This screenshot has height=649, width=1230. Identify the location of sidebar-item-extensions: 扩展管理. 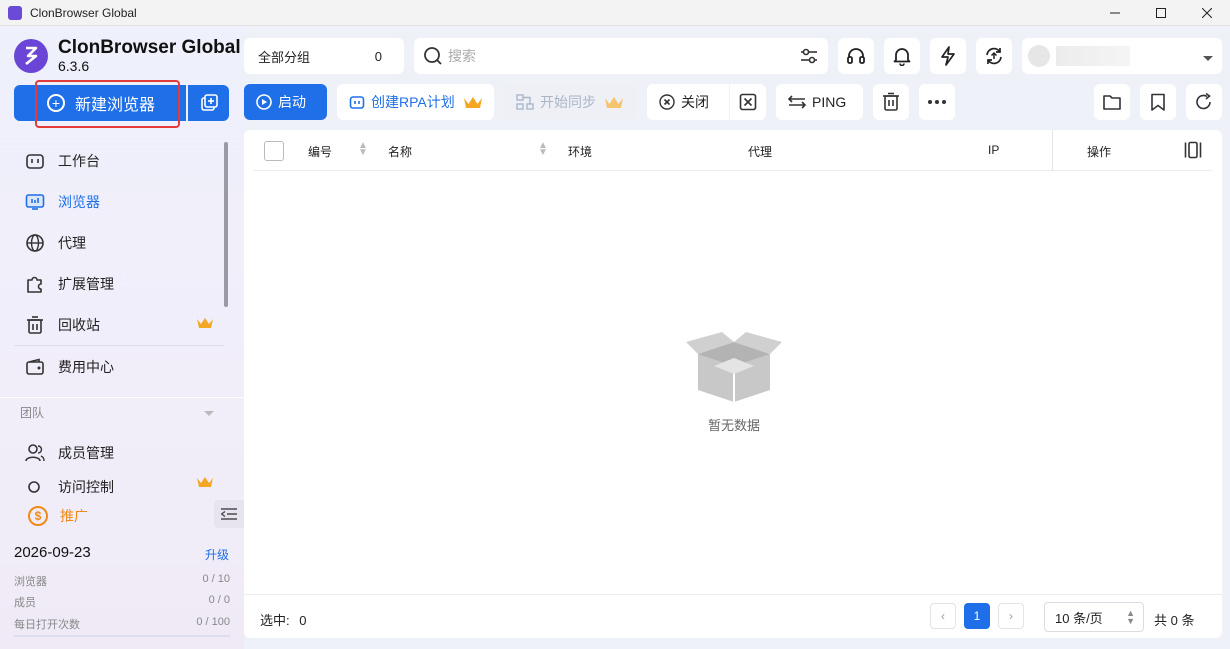
(119, 283).